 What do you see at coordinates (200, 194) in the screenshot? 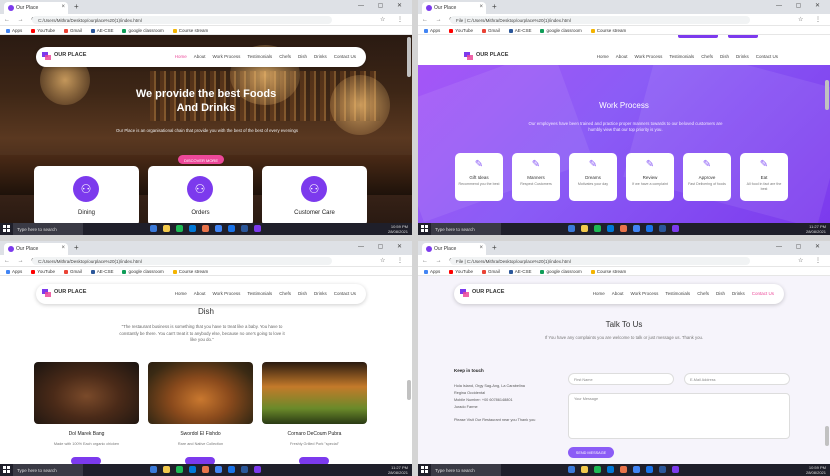
I see `service-card: ⚇ Orders` at bounding box center [200, 194].